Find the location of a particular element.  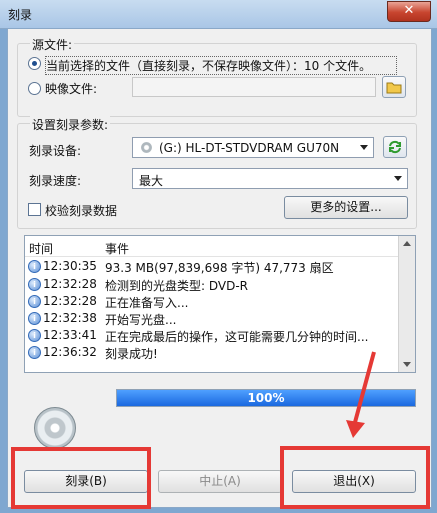

annotation-arrow is located at coordinates (361, 394).